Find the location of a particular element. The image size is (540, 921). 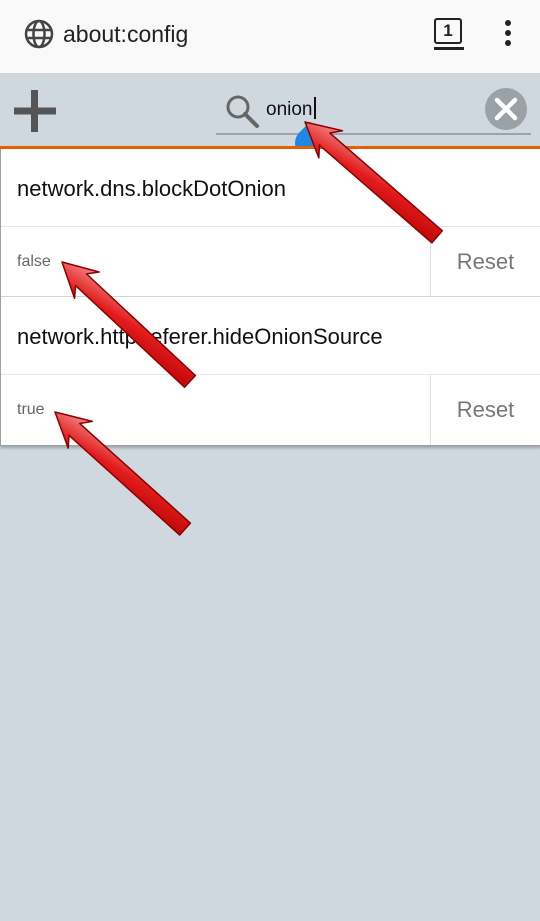

pref-value: true is located at coordinates (31, 410).